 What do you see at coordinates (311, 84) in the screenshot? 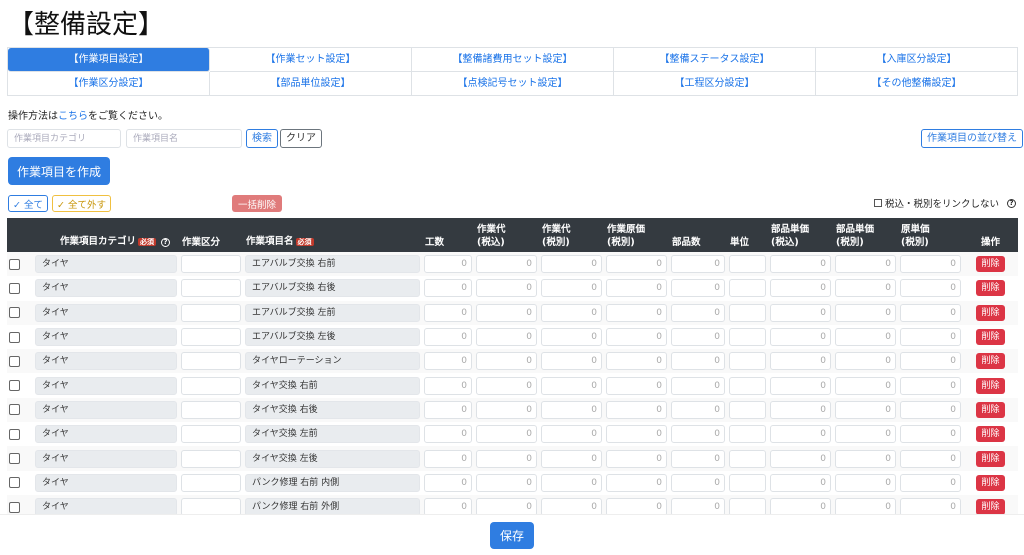
I see `tab-parts-unit-settings: 【部品単位設定】` at bounding box center [311, 84].